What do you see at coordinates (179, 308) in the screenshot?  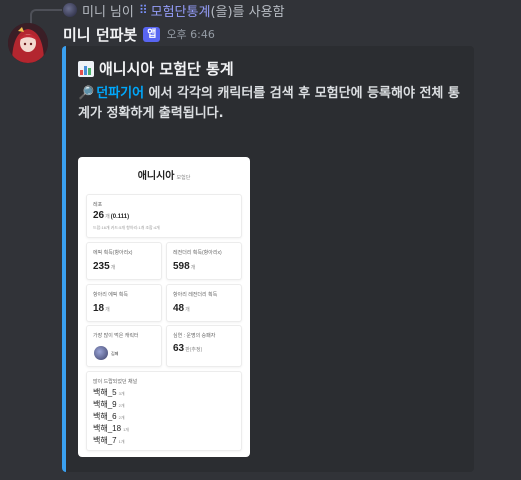 I see `pot-legend-number: 48` at bounding box center [179, 308].